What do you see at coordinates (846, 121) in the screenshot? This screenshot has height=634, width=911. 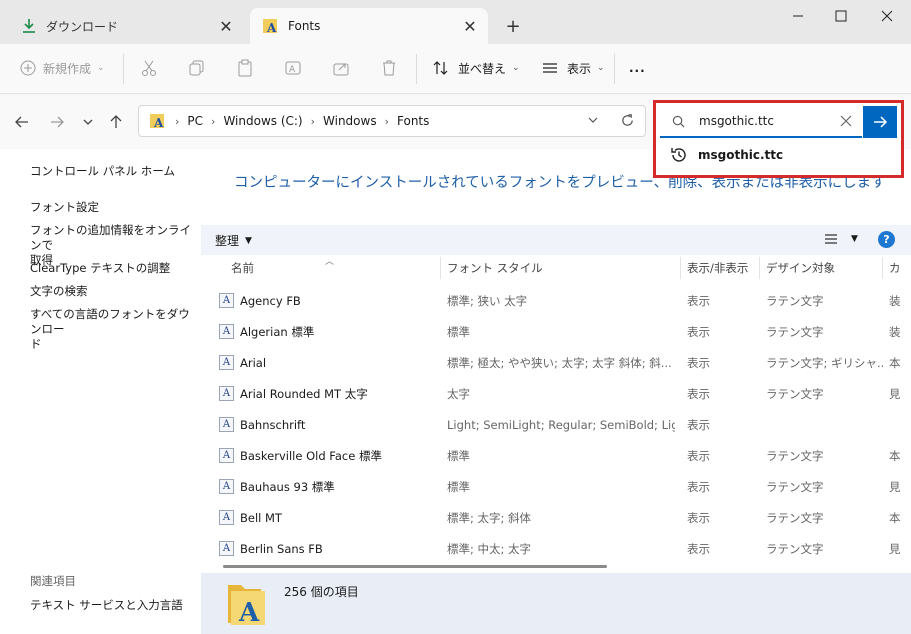 I see `clear-search-icon` at bounding box center [846, 121].